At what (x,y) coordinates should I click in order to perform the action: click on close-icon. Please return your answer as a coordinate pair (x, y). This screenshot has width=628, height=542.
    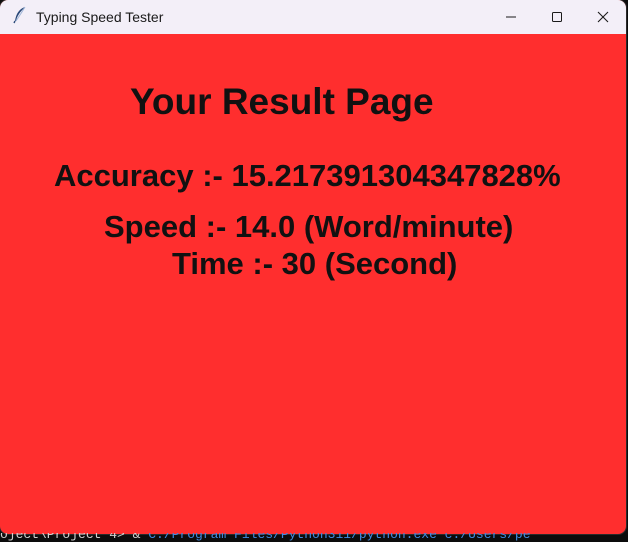
    Looking at the image, I should click on (603, 17).